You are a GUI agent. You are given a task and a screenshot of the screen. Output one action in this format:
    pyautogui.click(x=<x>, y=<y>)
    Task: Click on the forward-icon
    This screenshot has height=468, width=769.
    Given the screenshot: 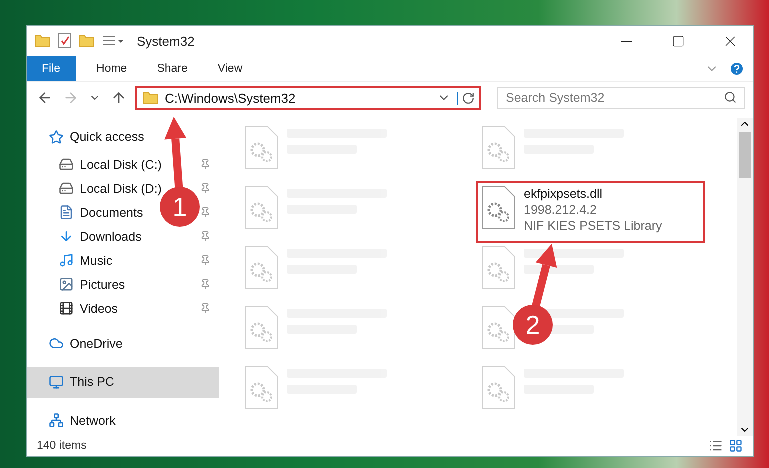 What is the action you would take?
    pyautogui.click(x=71, y=98)
    